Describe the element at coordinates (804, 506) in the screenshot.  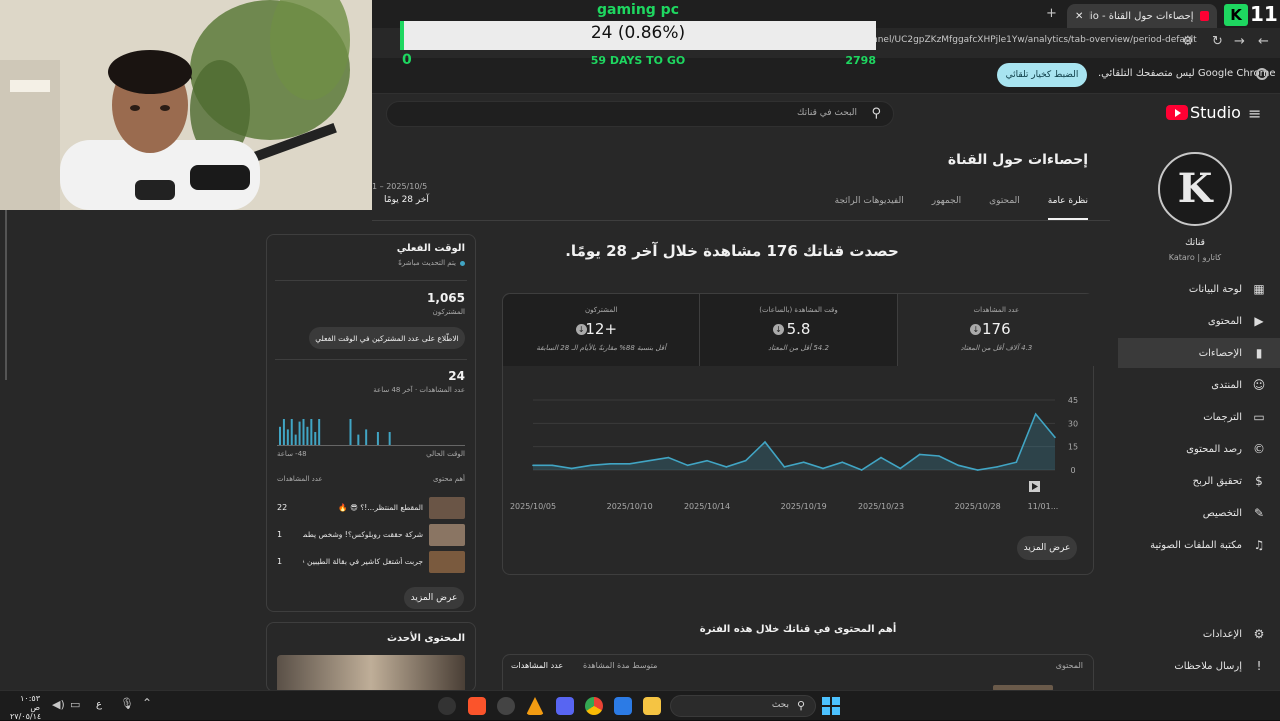
I see `x-tick-label: 2025/10/19` at that location.